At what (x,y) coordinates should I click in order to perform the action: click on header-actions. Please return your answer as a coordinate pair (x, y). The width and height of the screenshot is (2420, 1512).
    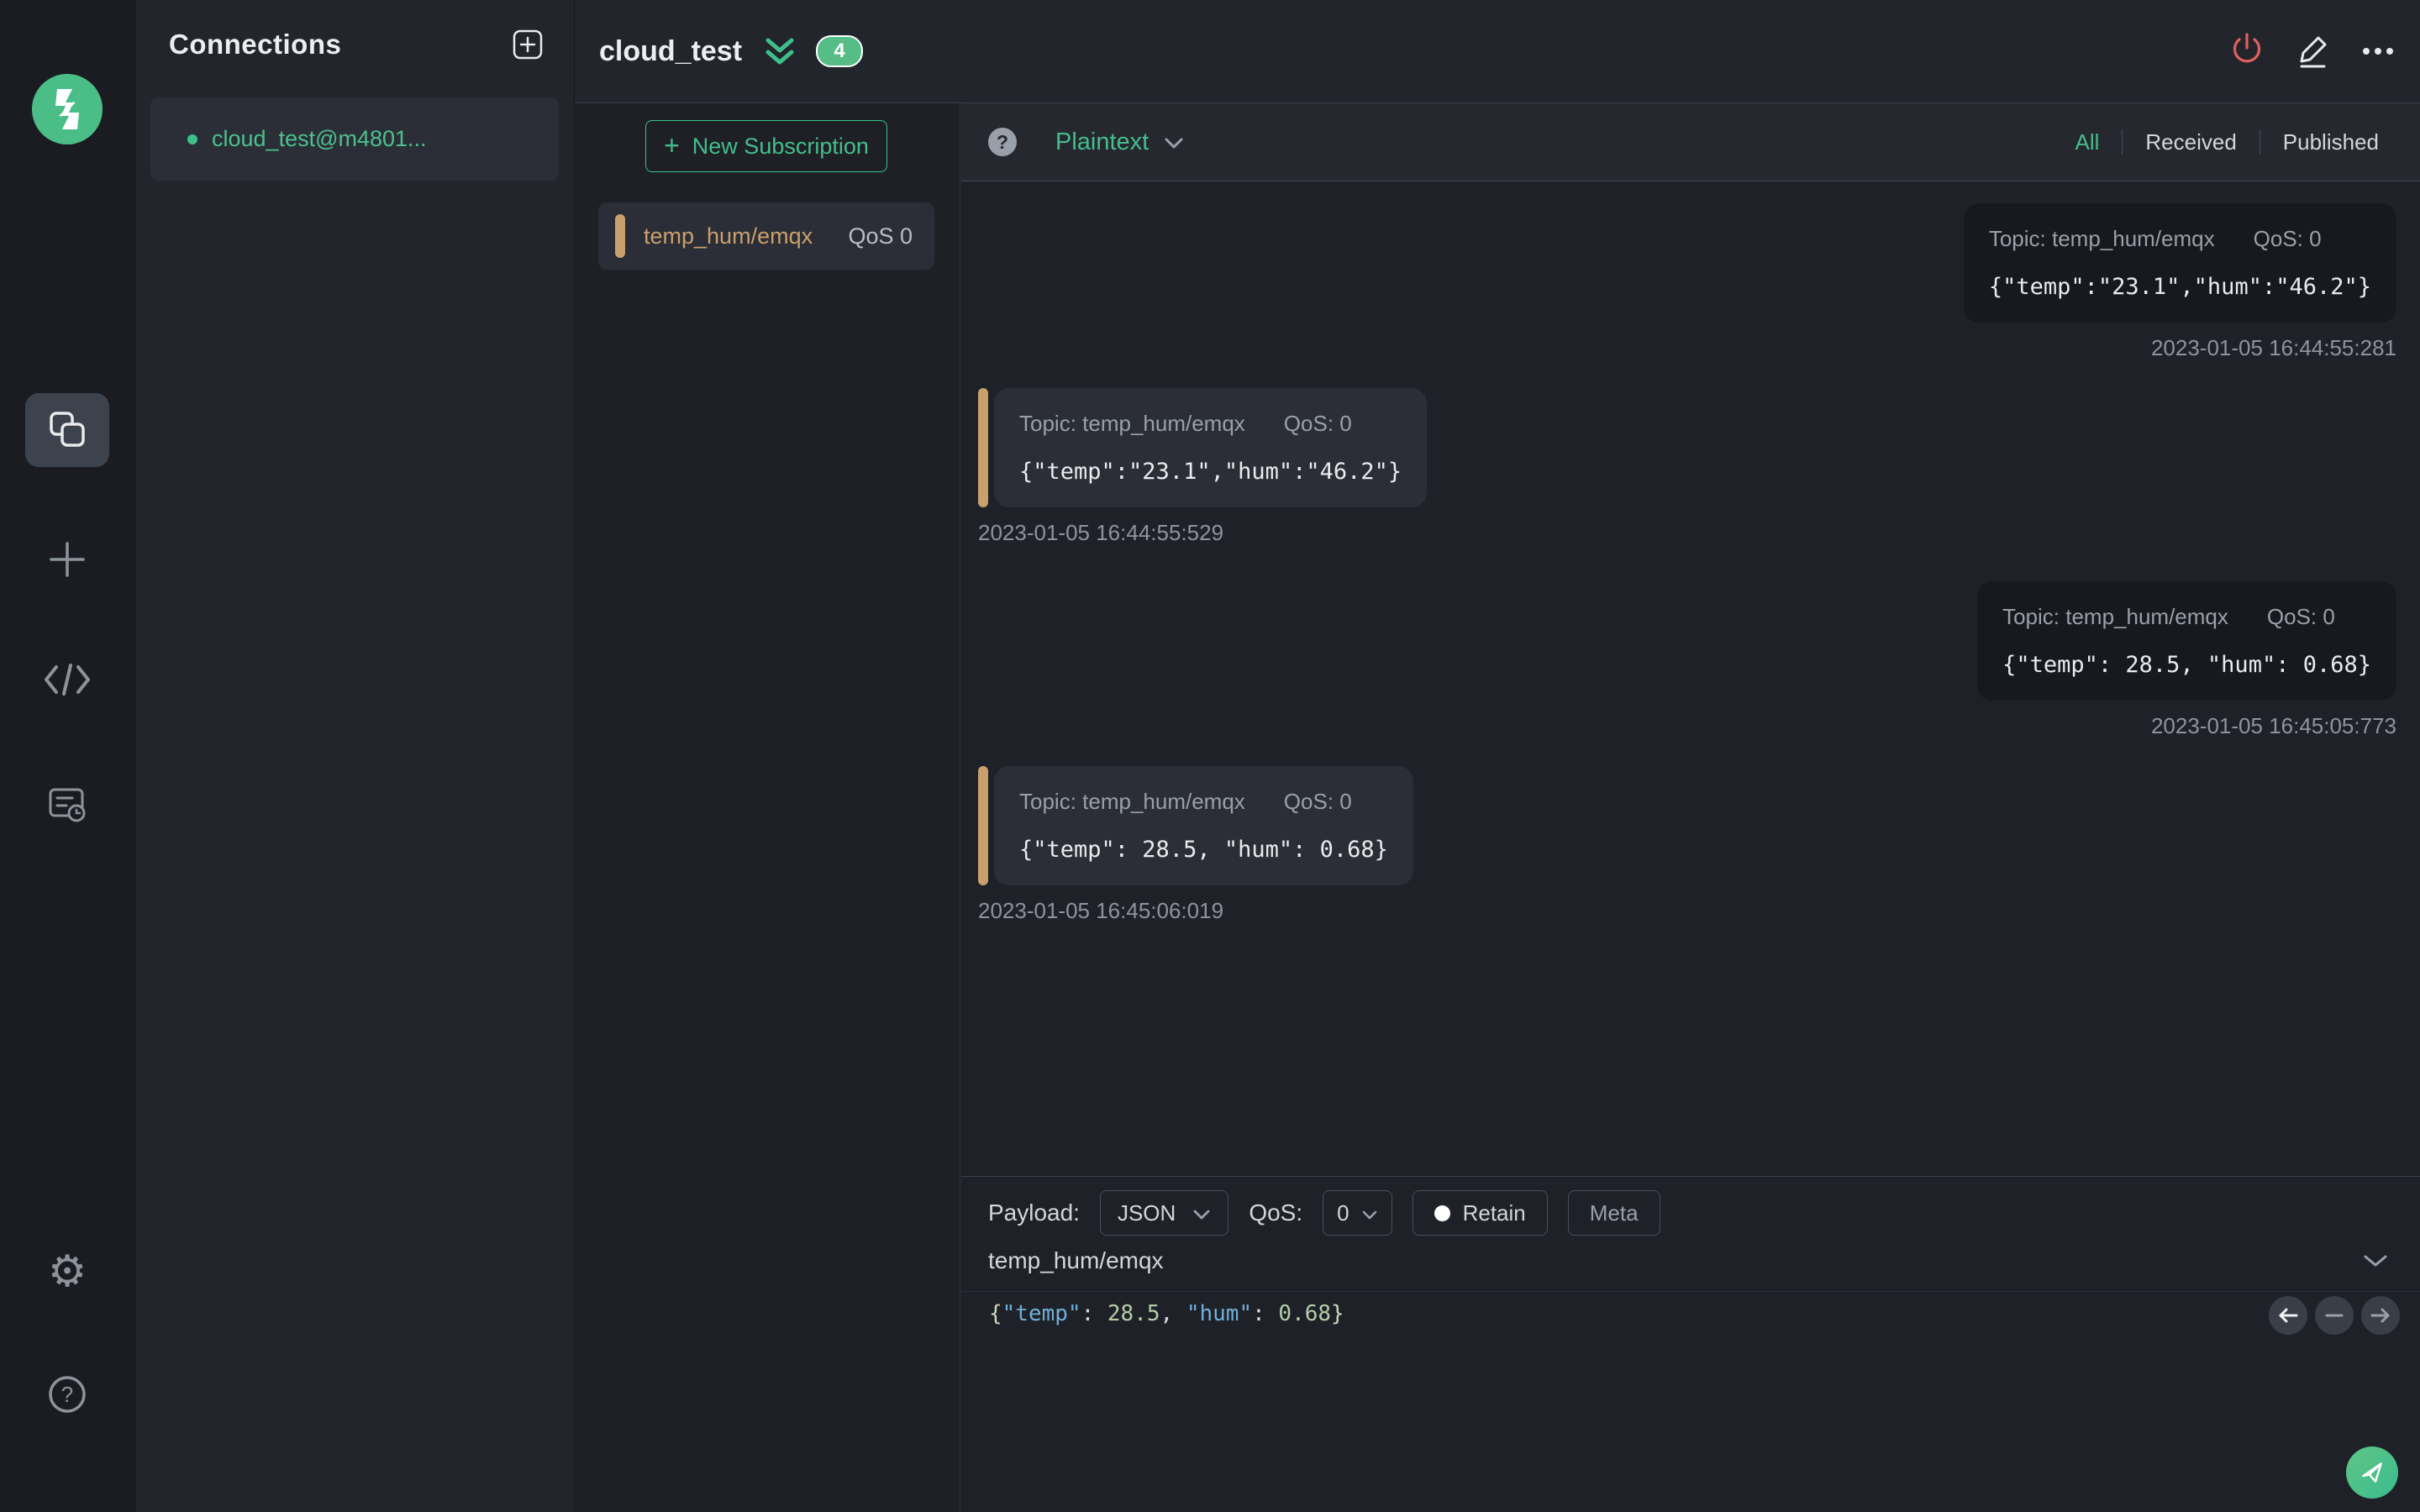
    Looking at the image, I should click on (2312, 51).